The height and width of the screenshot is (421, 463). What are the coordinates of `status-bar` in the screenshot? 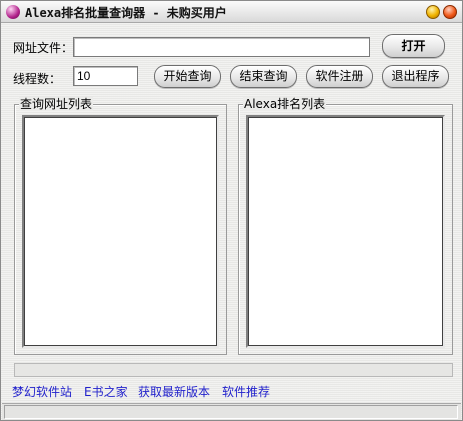 It's located at (231, 411).